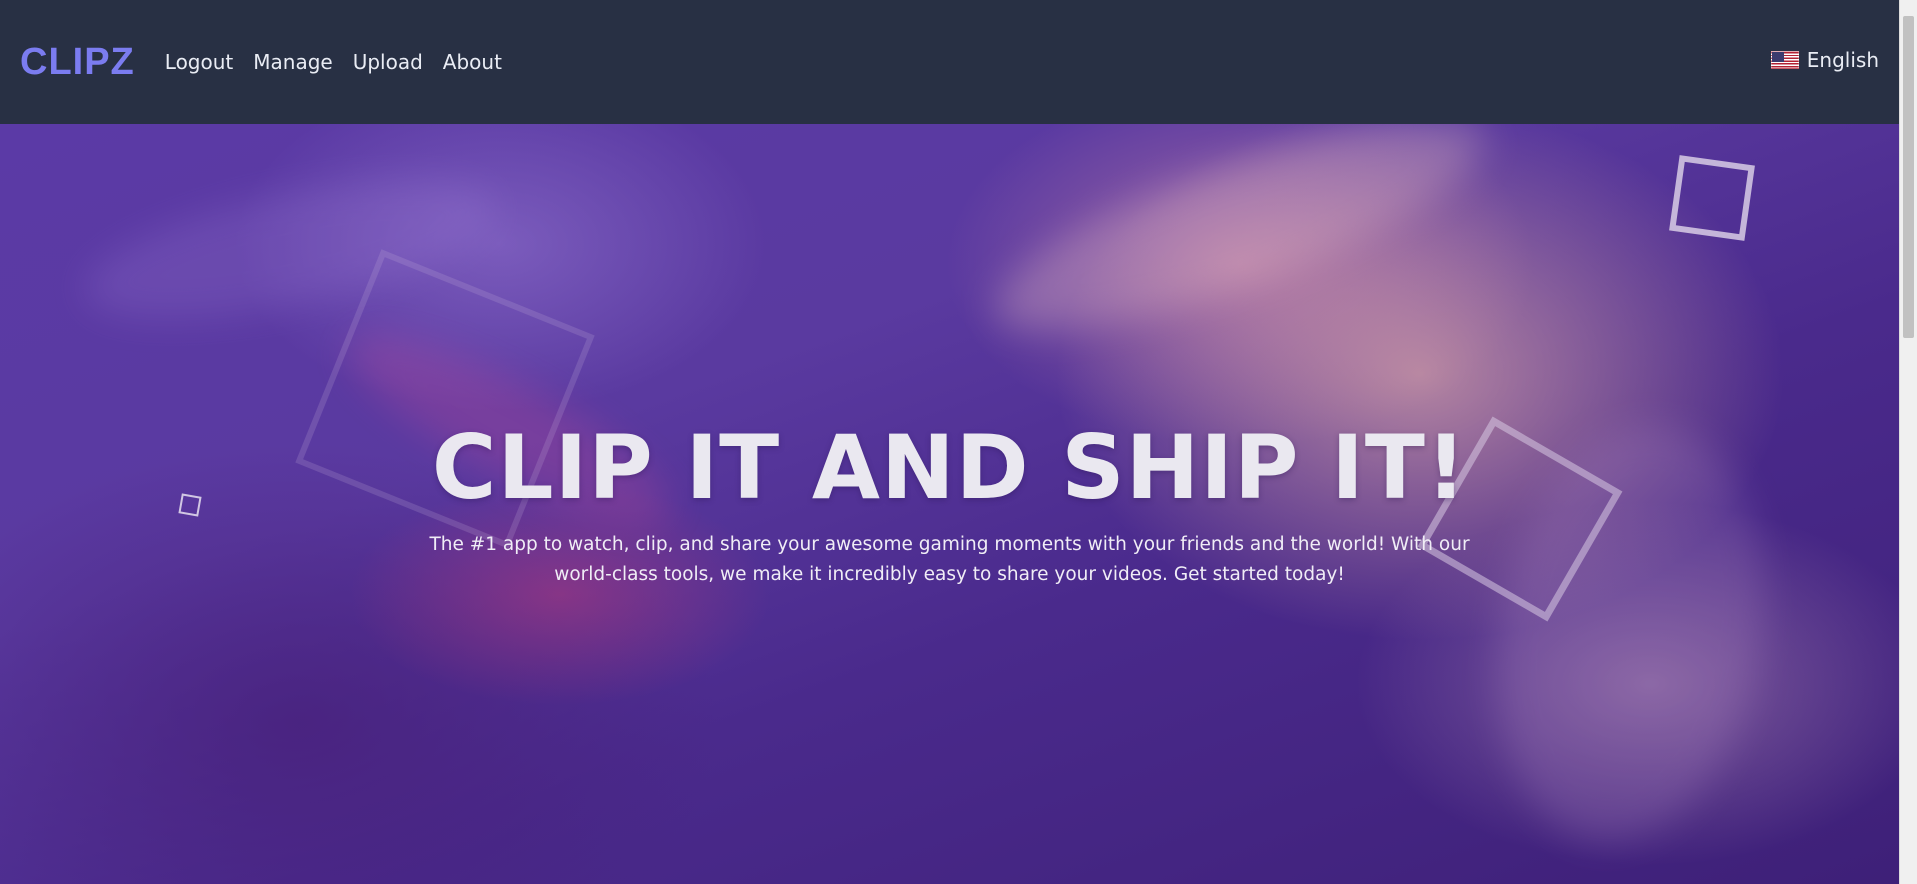 This screenshot has width=1917, height=884. I want to click on nav-links: Logout Manage Upload About, so click(333, 62).